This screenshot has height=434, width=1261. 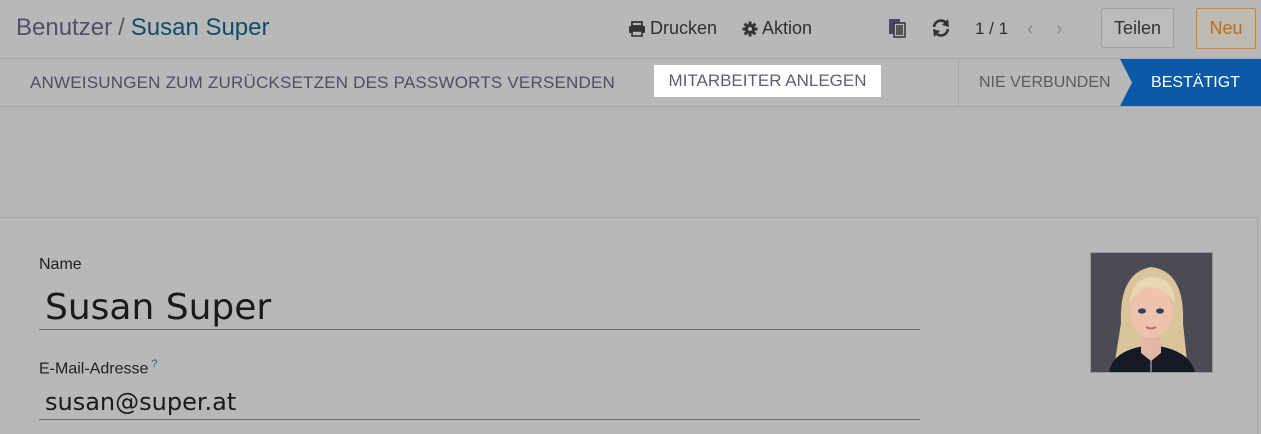 I want to click on create-employee-button: MITARBEITER ANLEGEN, so click(x=767, y=81).